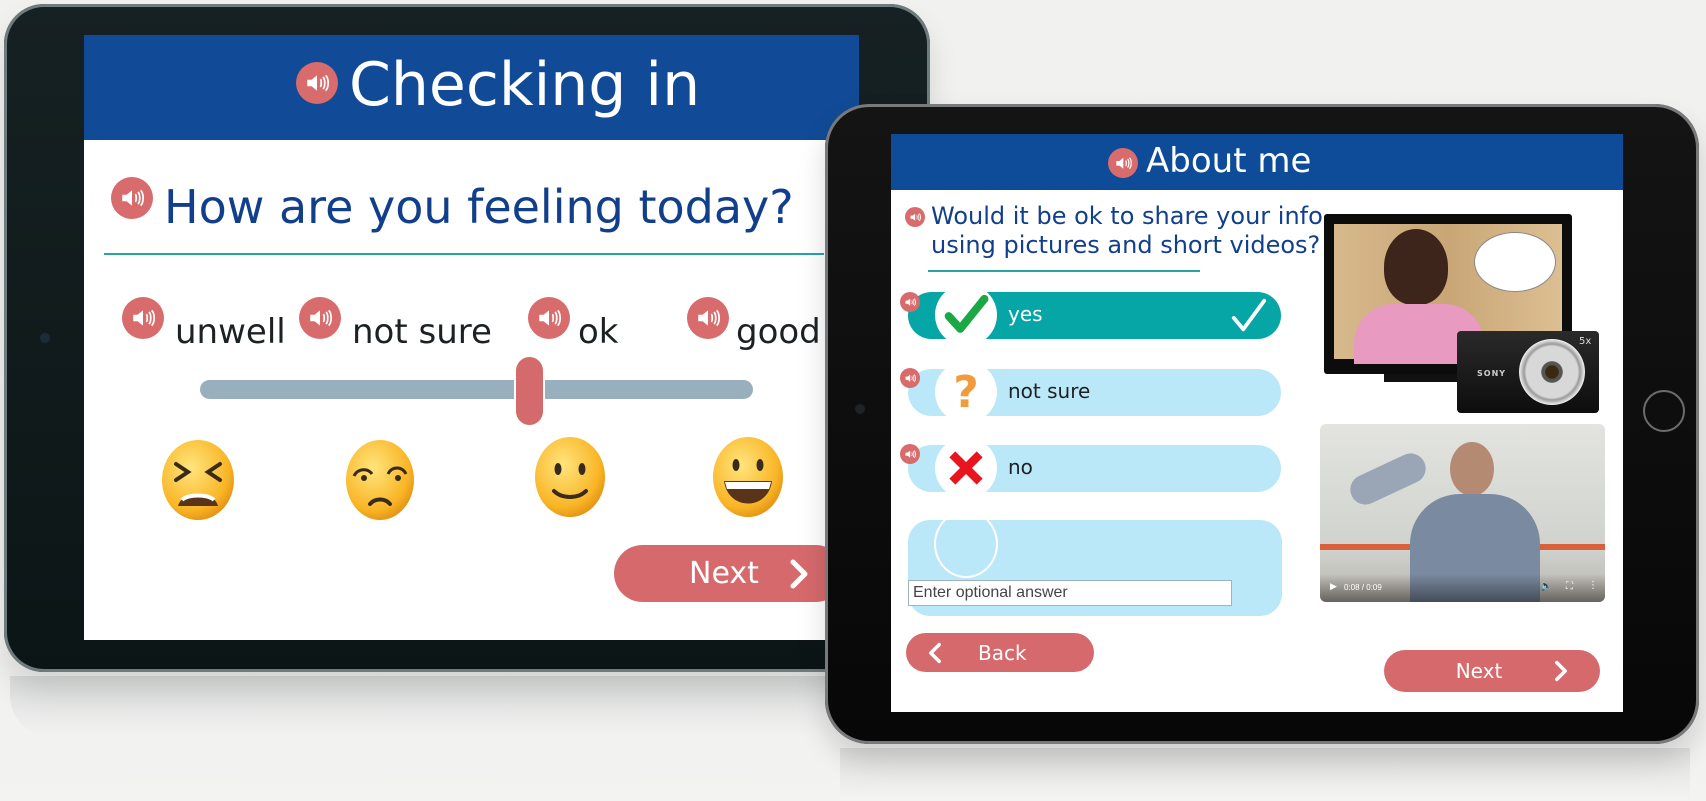 The image size is (1706, 801). I want to click on unwell-speaker-button, so click(143, 318).